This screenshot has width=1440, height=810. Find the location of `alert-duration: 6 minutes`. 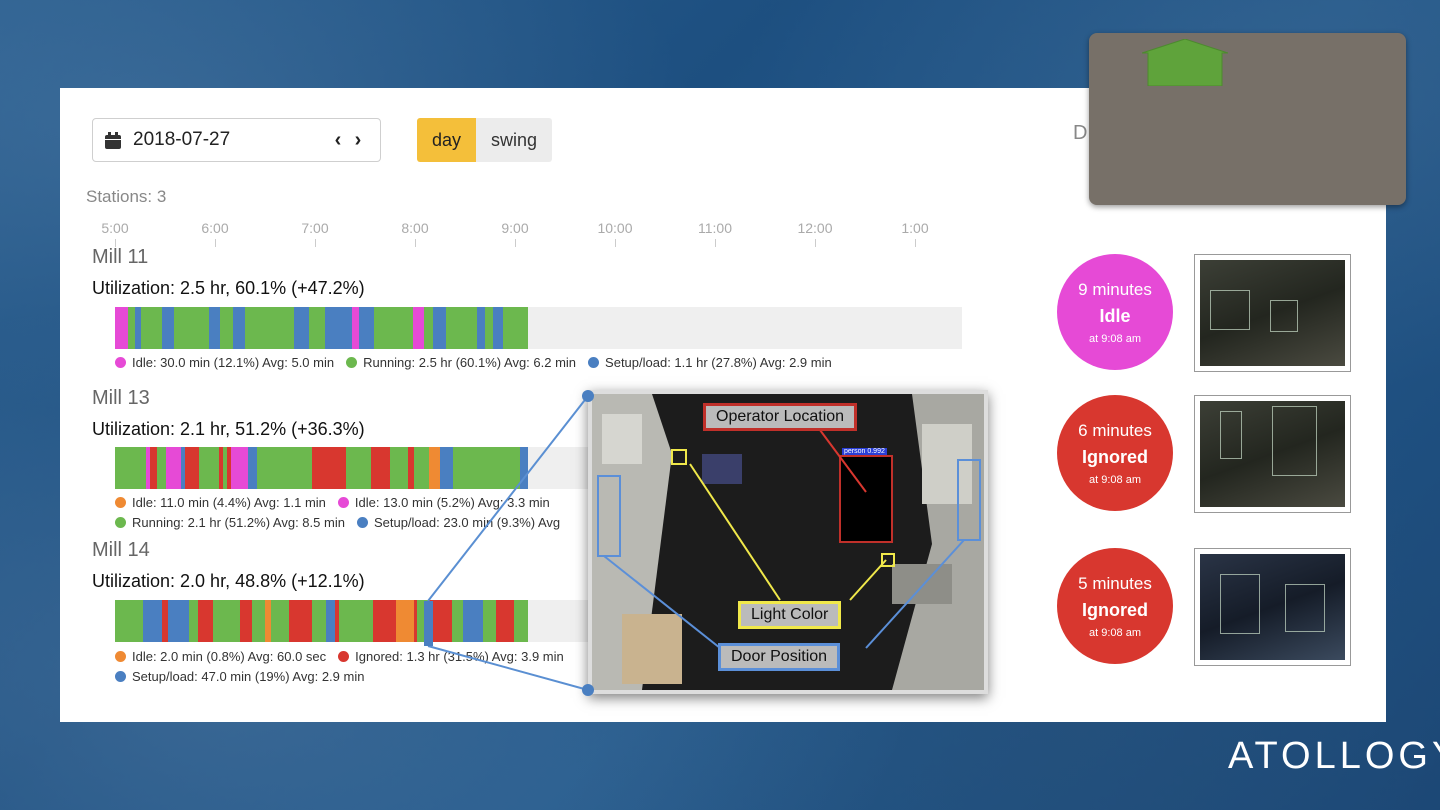

alert-duration: 6 minutes is located at coordinates (1115, 430).